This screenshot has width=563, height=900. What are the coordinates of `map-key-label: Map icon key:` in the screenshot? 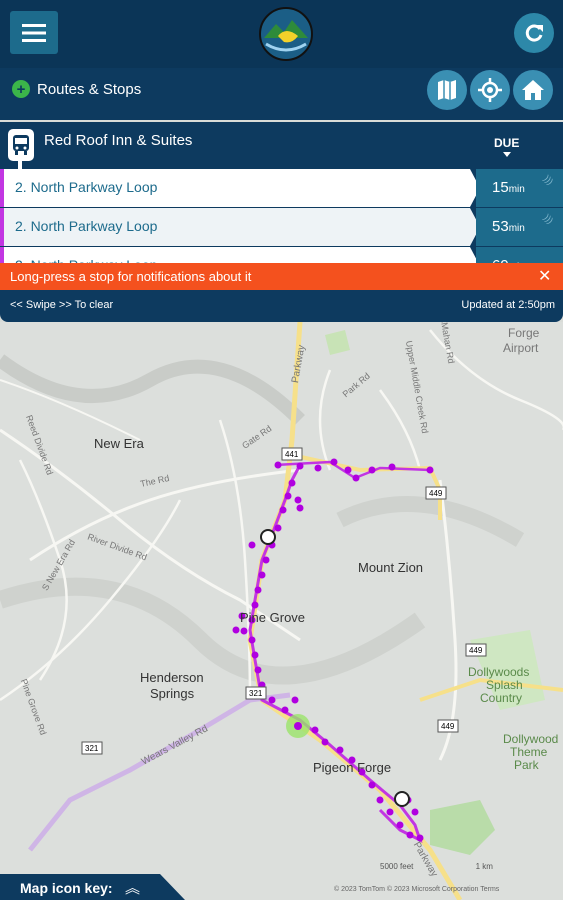 It's located at (66, 888).